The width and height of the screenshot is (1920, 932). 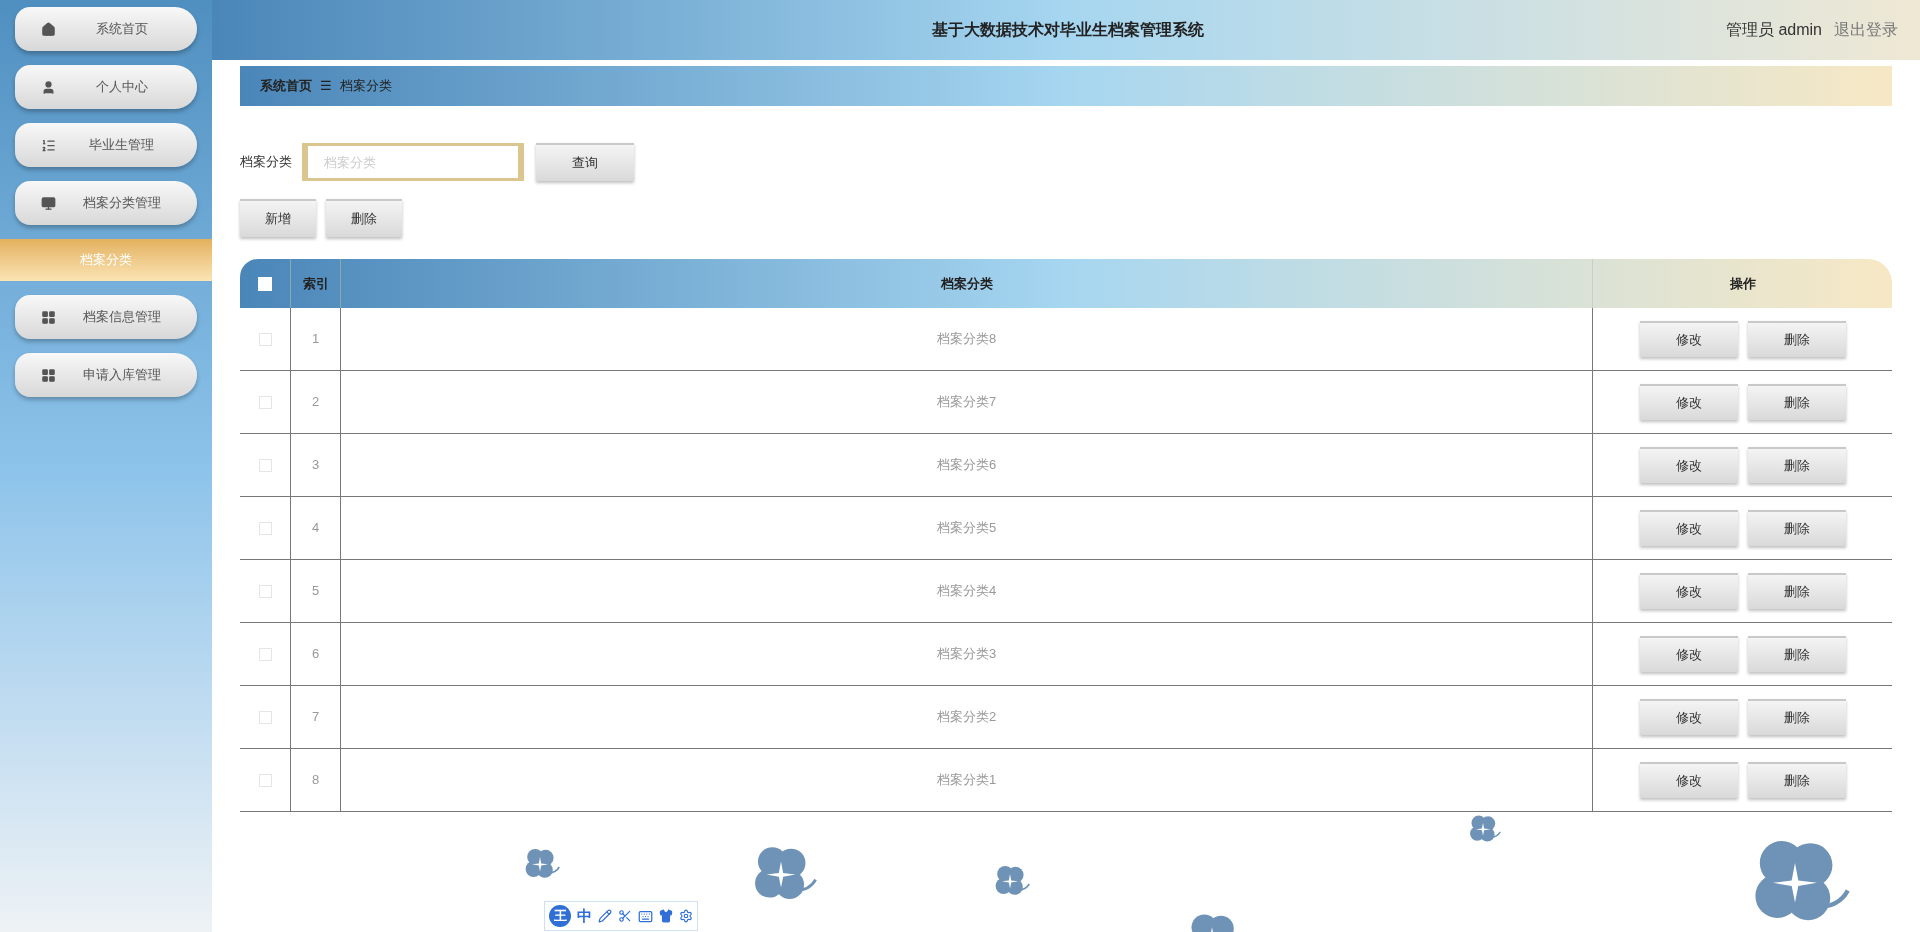 I want to click on monitor-icon, so click(x=48, y=203).